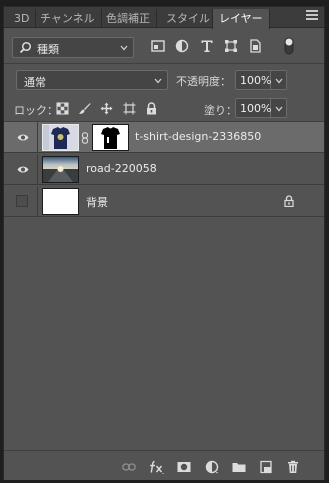 The image size is (329, 483). I want to click on visibility-hidden-box, so click(22, 201).